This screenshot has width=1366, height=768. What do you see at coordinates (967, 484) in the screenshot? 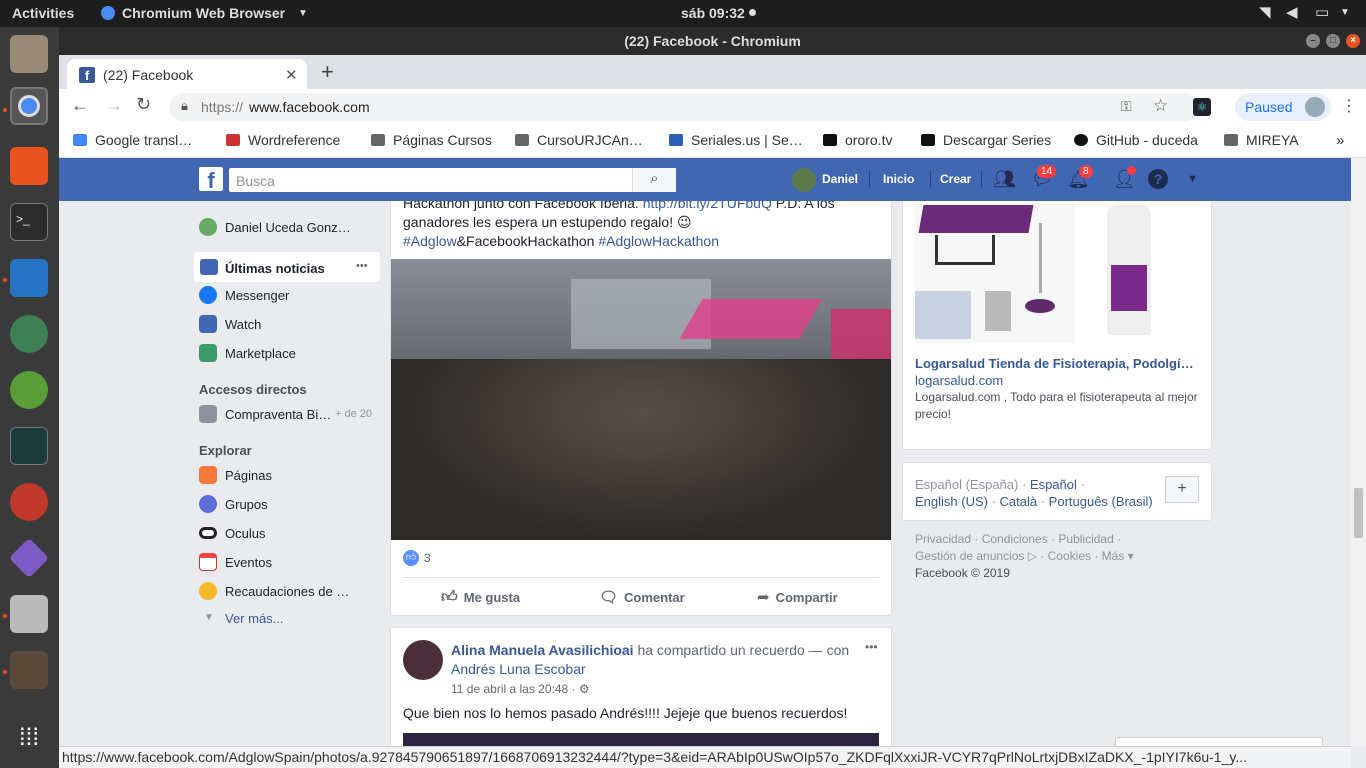
I see `current-language: Español (España)` at bounding box center [967, 484].